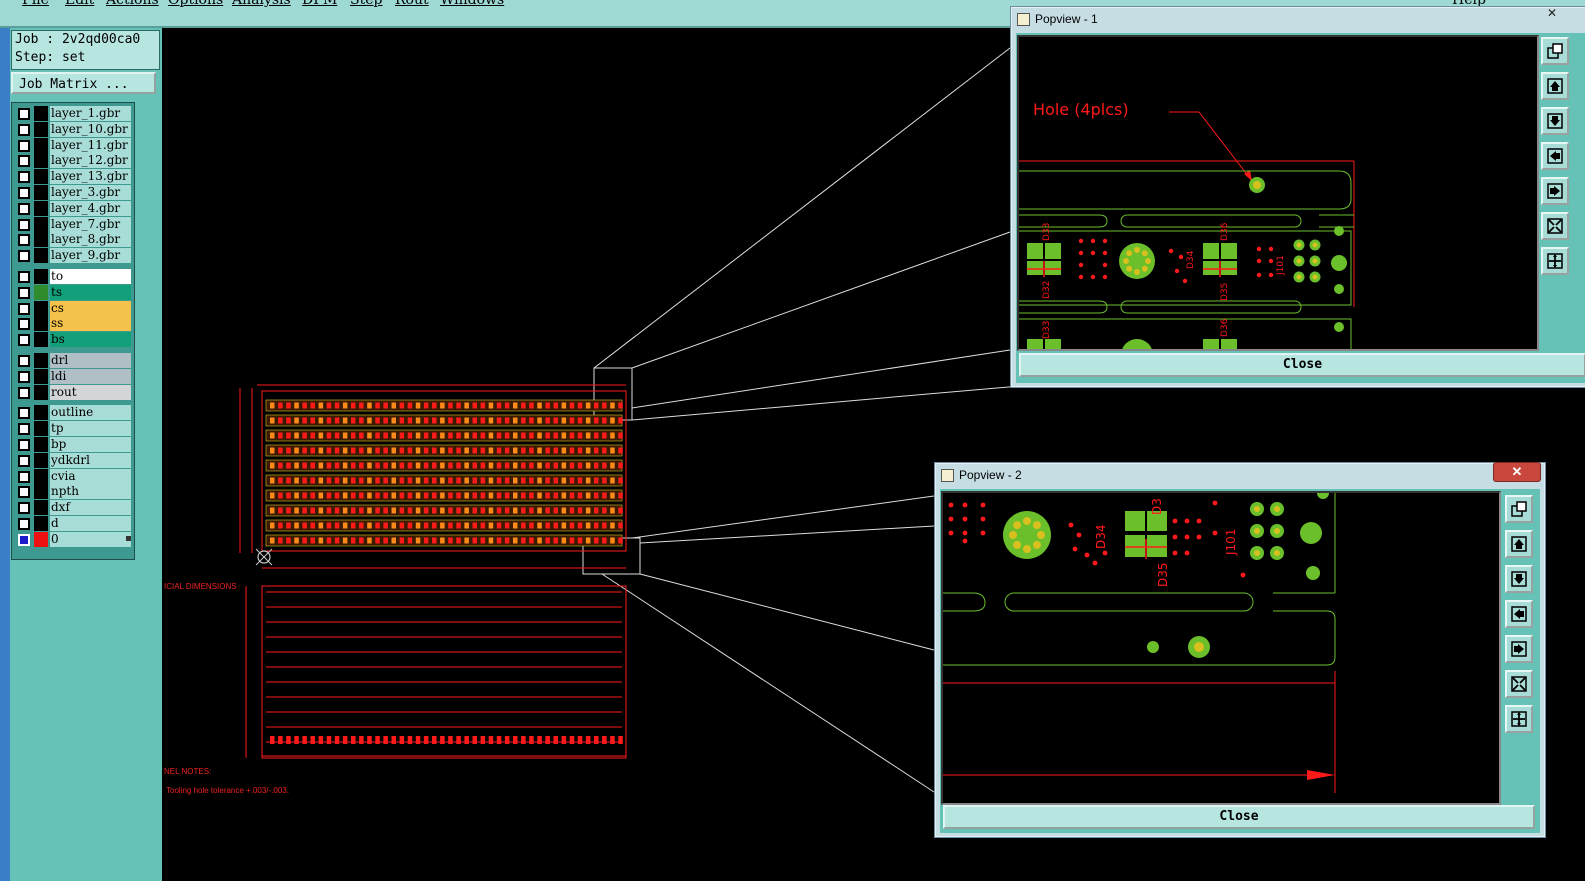 The height and width of the screenshot is (881, 1585). What do you see at coordinates (1552, 14) in the screenshot?
I see `popview-1-close-x-button: ✕` at bounding box center [1552, 14].